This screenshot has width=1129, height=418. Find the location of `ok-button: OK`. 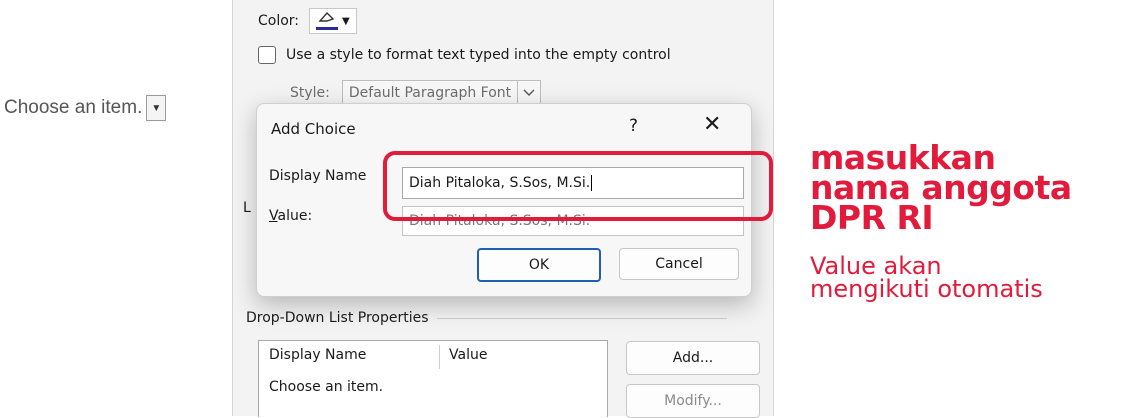

ok-button: OK is located at coordinates (539, 265).